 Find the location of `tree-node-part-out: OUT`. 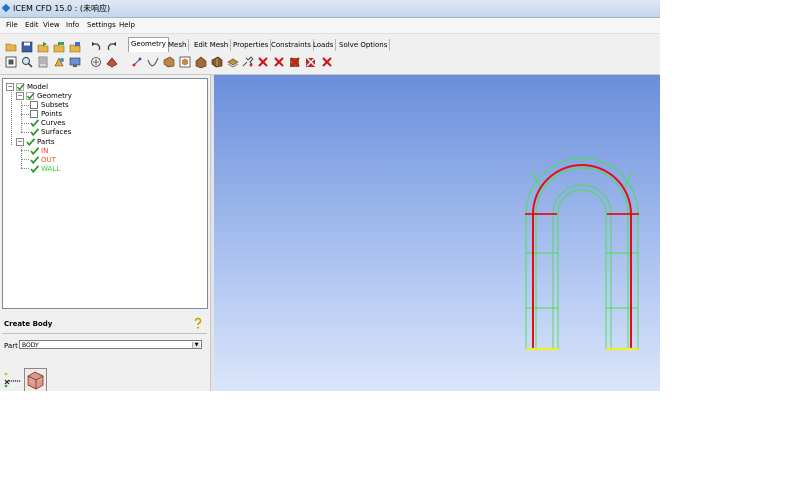

tree-node-part-out: OUT is located at coordinates (43, 159).